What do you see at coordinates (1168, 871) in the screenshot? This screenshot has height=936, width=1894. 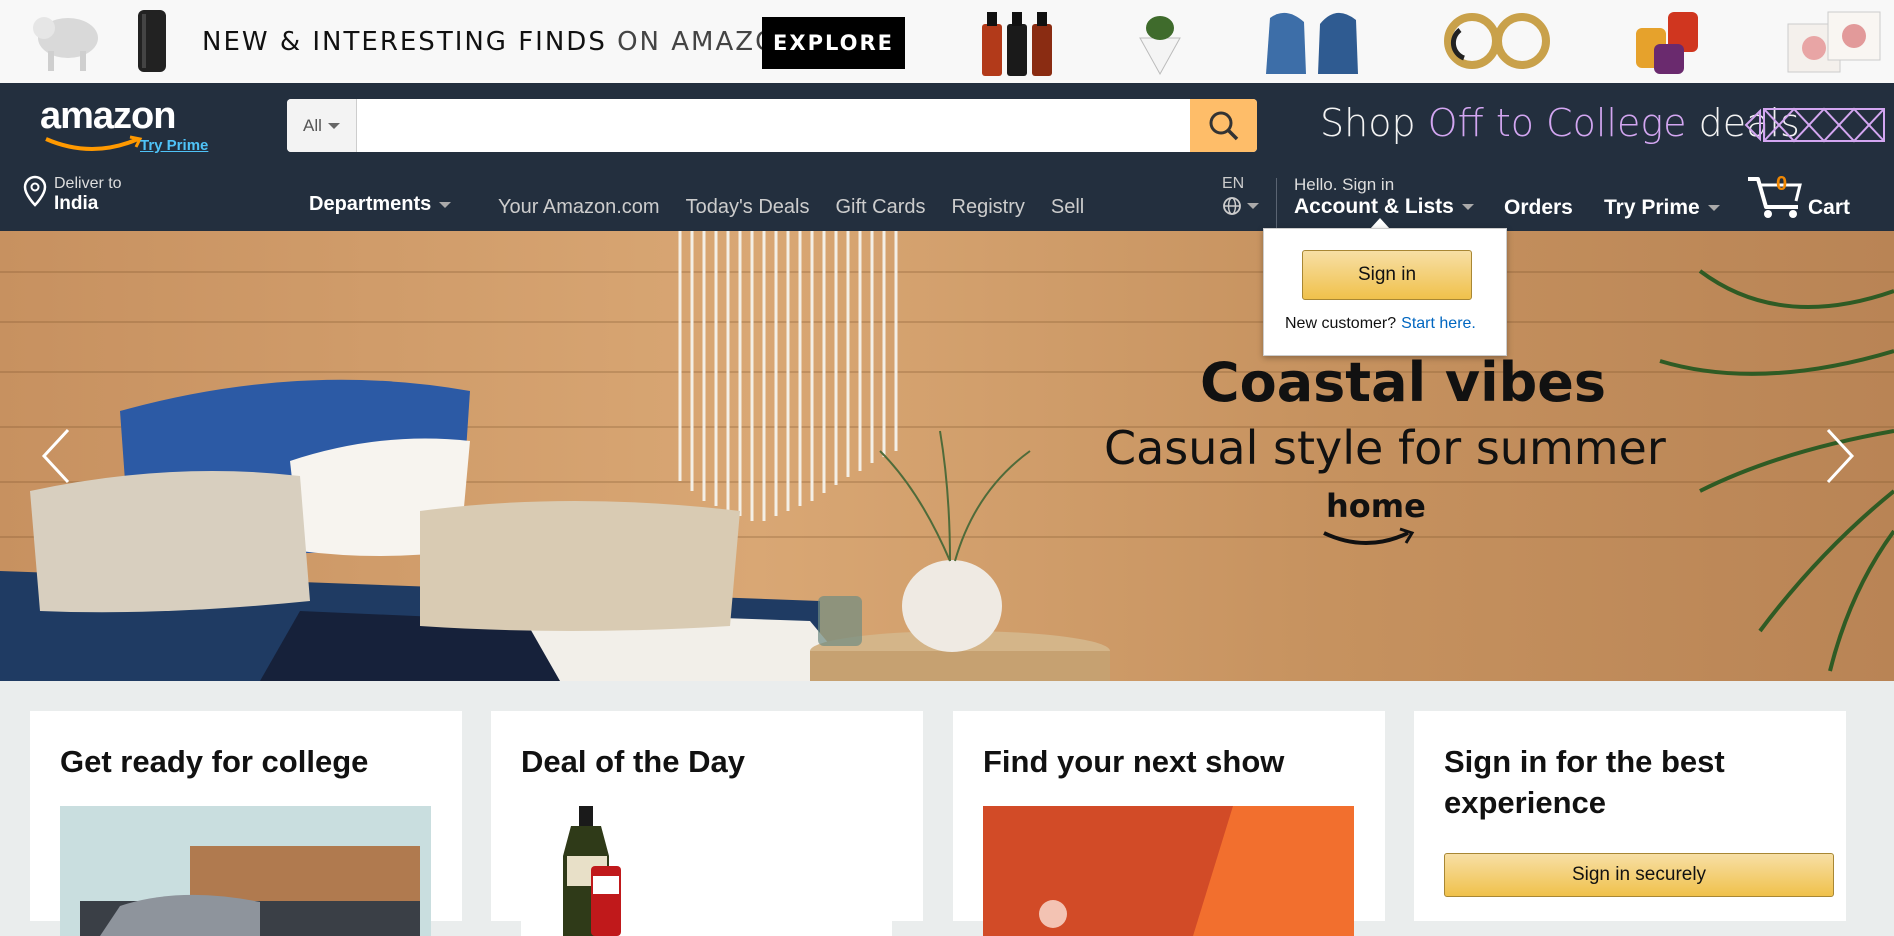 I see `show-promo-image` at bounding box center [1168, 871].